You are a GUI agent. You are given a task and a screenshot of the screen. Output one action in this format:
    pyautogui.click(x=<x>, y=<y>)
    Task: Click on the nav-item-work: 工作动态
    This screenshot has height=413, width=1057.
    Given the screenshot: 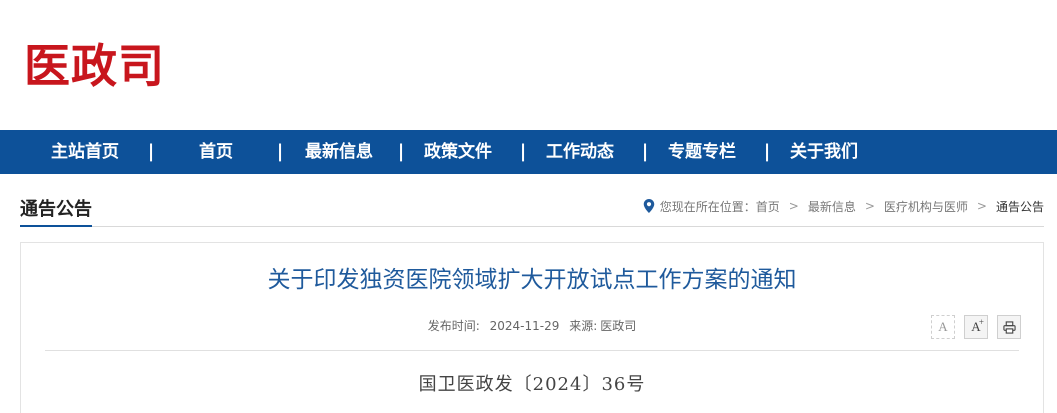 What is the action you would take?
    pyautogui.click(x=580, y=152)
    